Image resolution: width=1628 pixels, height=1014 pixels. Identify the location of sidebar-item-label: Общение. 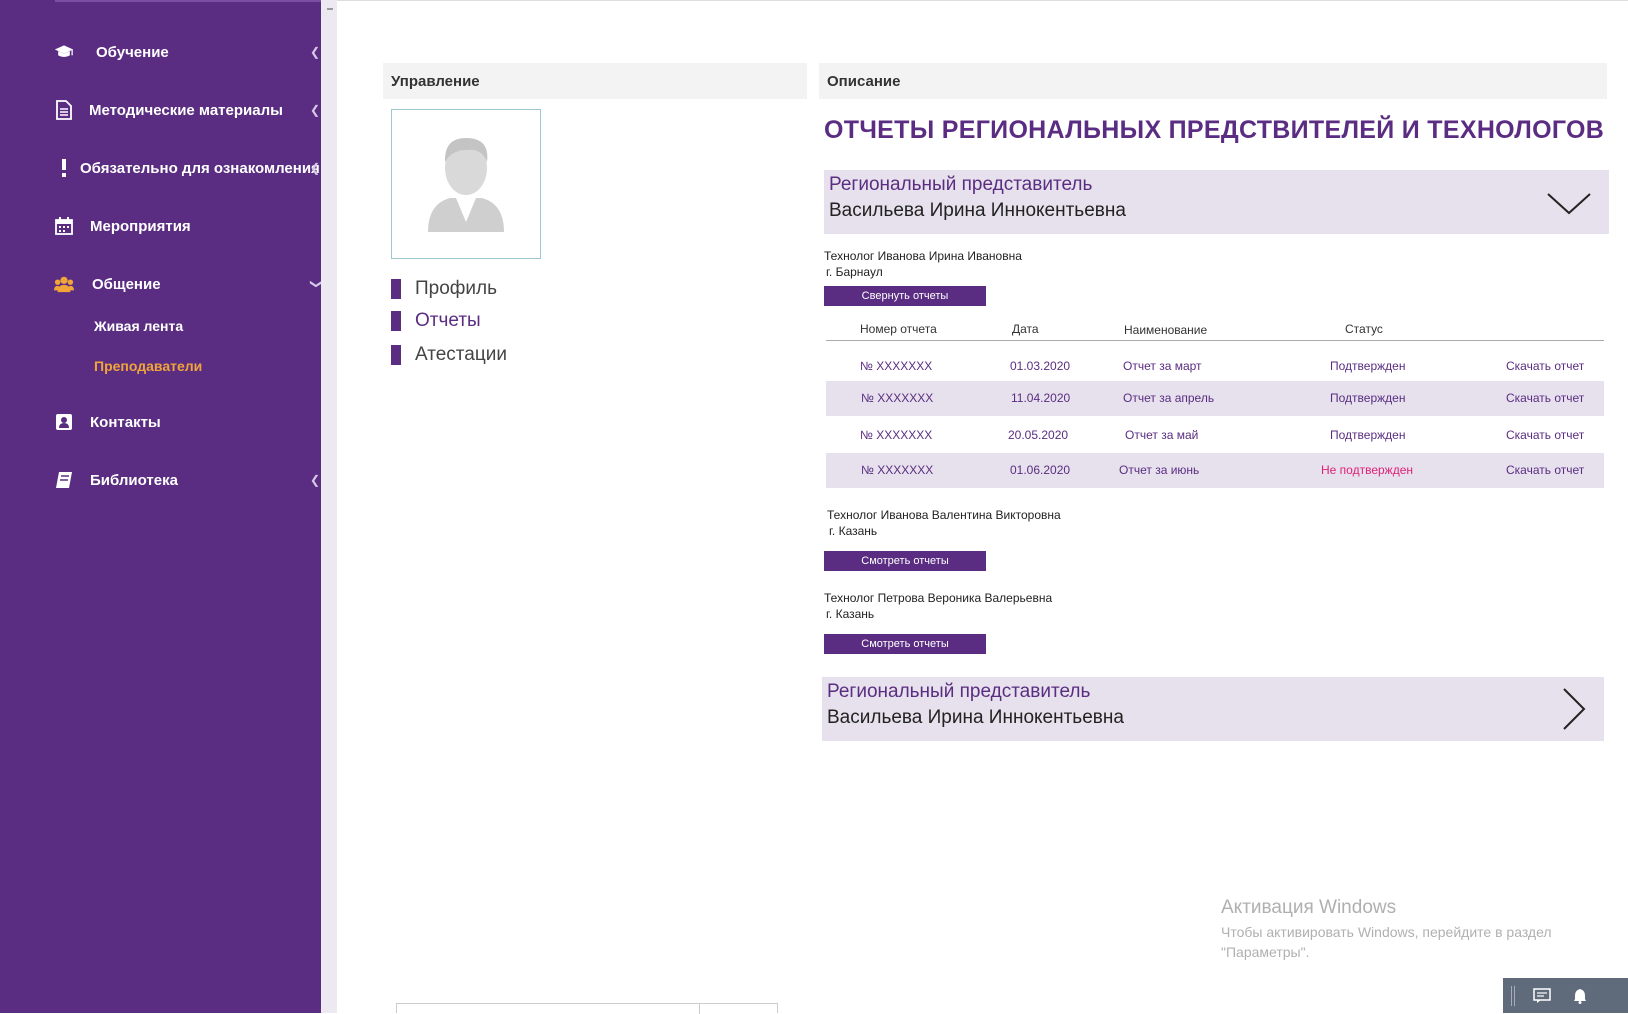
(126, 284).